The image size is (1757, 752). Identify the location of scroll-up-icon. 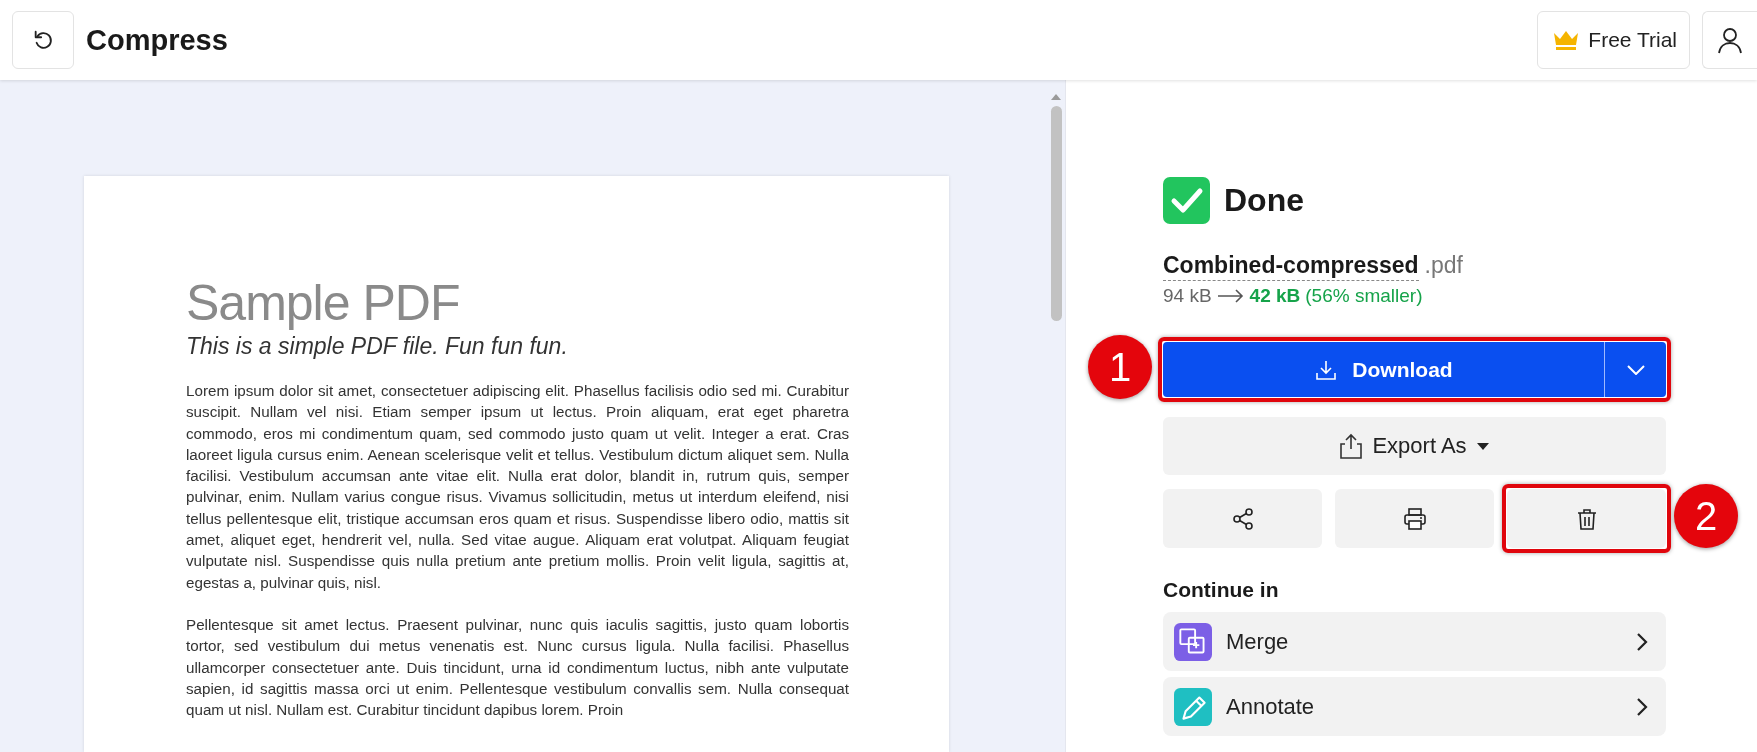
(1056, 97).